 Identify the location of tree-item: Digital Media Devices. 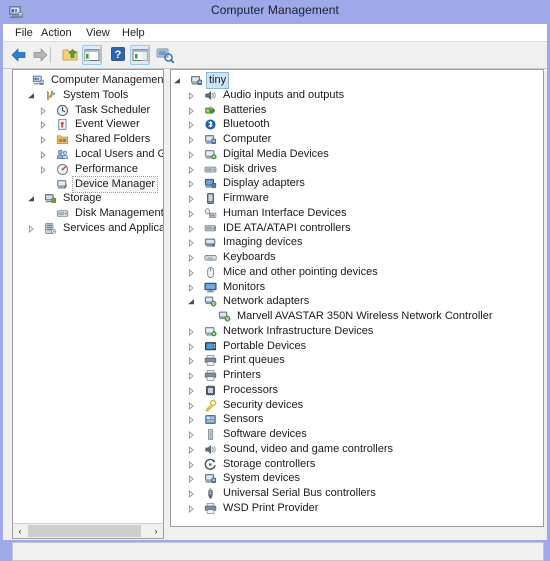
(364, 154).